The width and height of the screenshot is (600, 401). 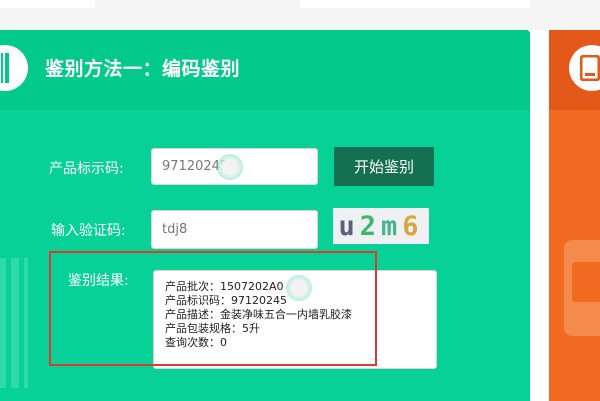 What do you see at coordinates (349, 226) in the screenshot?
I see `captcha-char: u` at bounding box center [349, 226].